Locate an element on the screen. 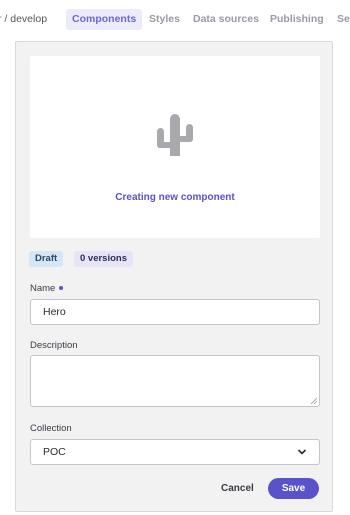  collection-select: POC is located at coordinates (175, 452).